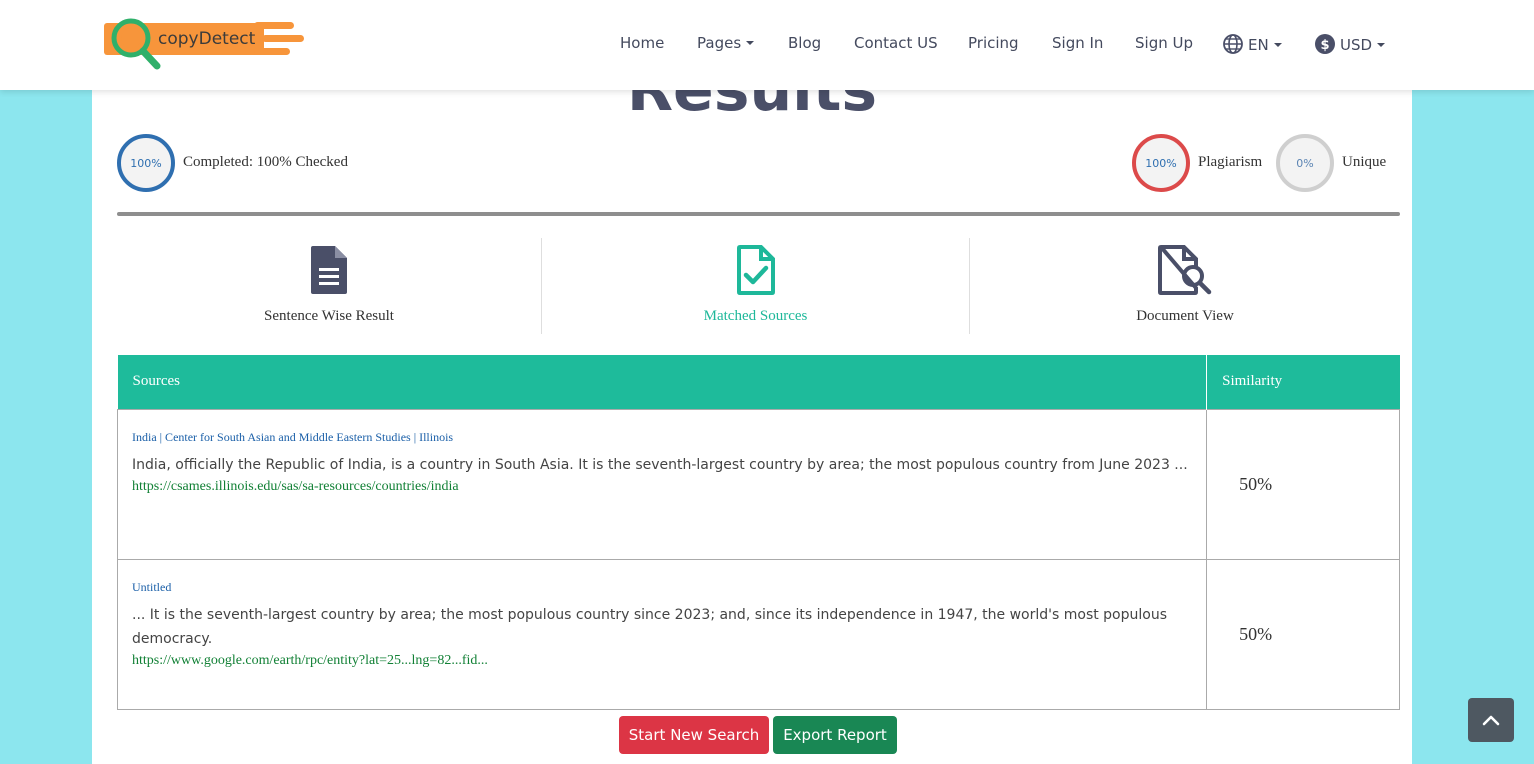 The width and height of the screenshot is (1534, 764). I want to click on copydetect-logo: copyDetect, so click(206, 43).